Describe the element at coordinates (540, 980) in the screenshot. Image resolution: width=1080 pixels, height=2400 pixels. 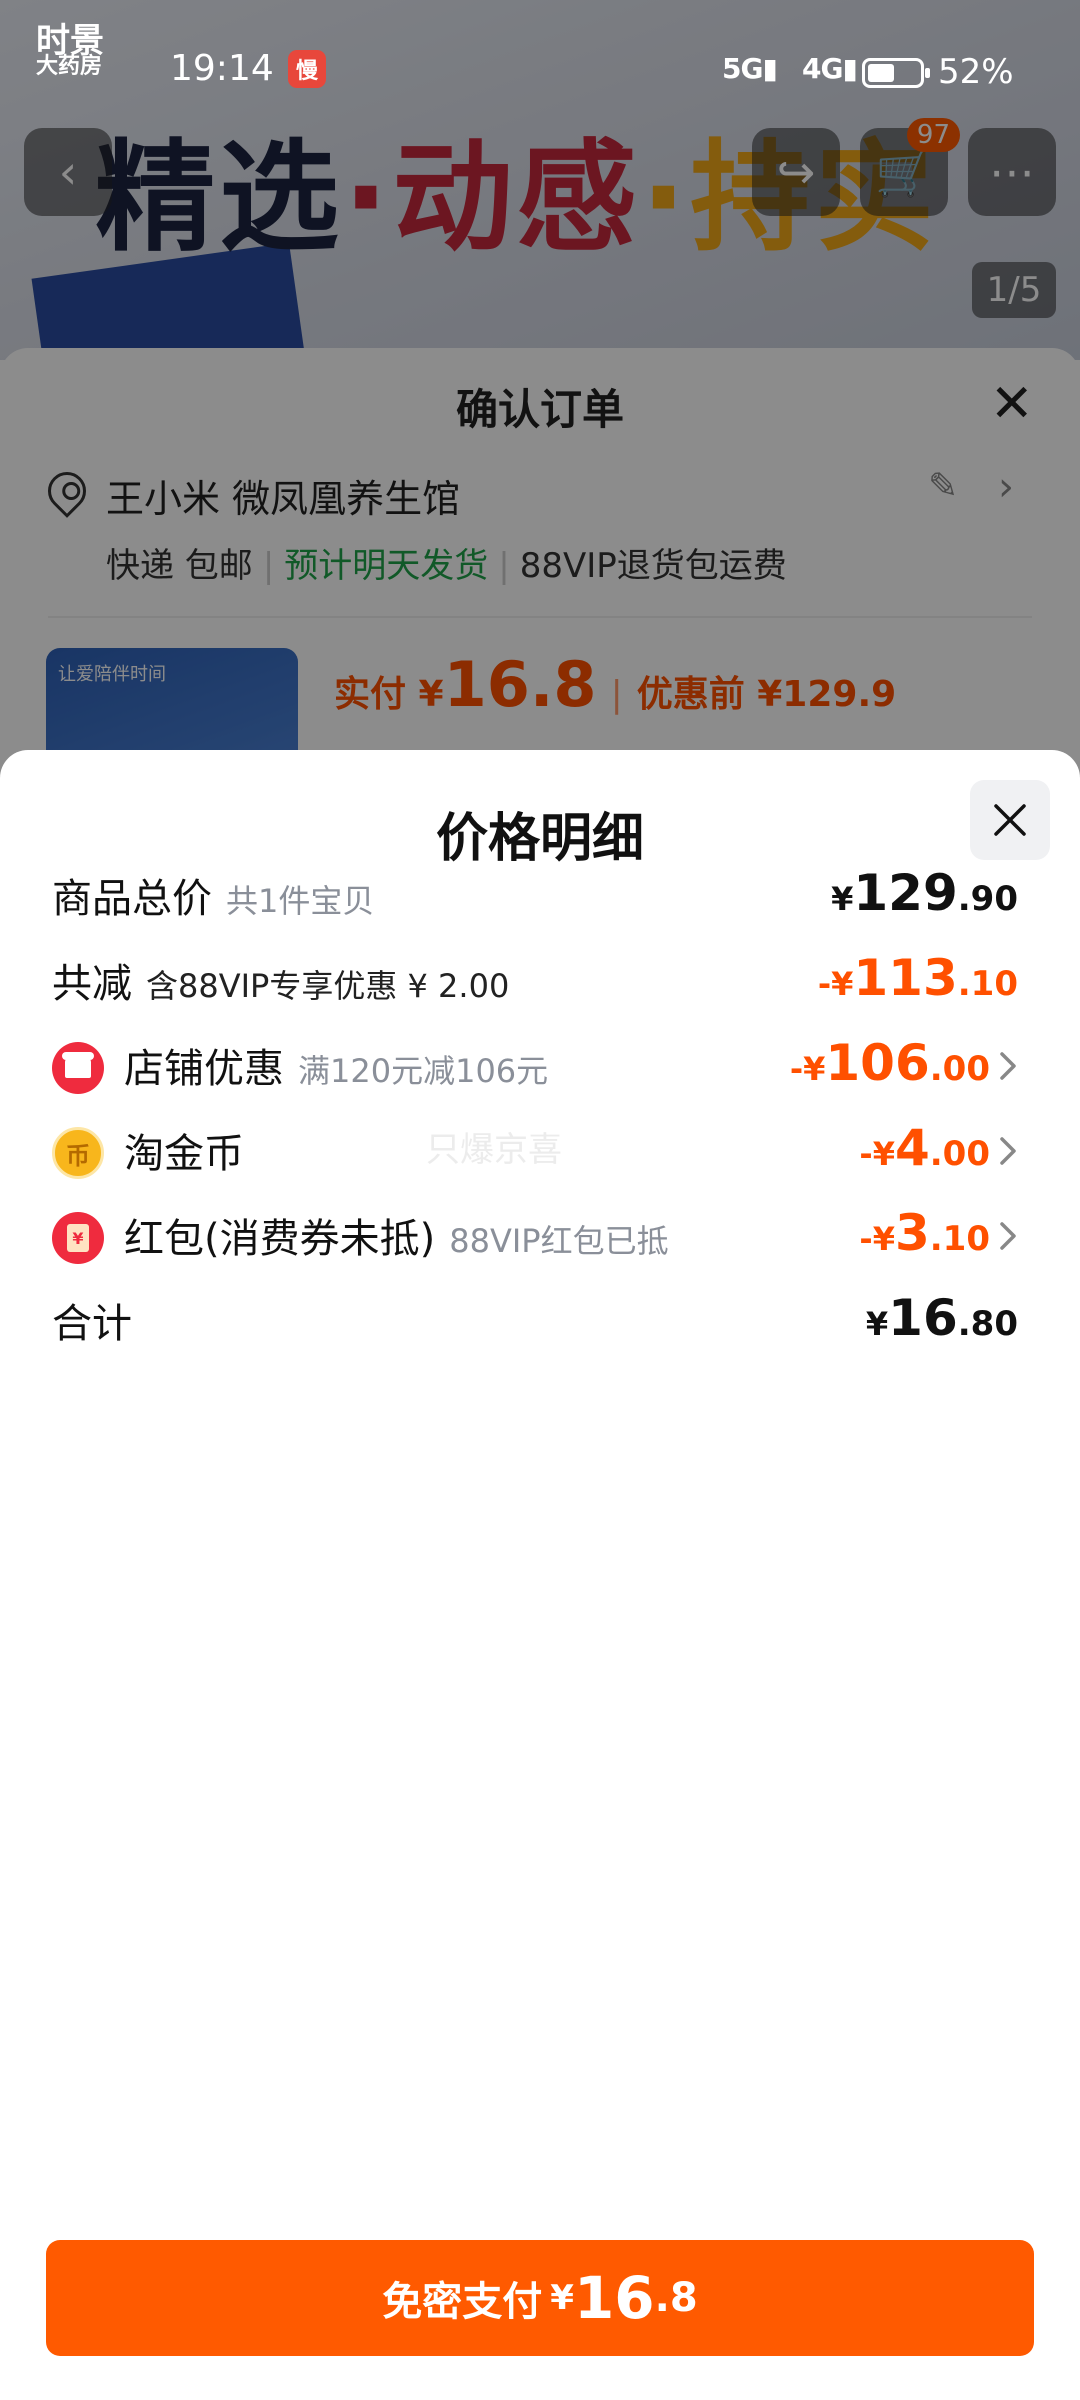
I see `row-total-discount: 共减 含88VIP专享优惠 ¥ 2.00 -¥113.10` at that location.